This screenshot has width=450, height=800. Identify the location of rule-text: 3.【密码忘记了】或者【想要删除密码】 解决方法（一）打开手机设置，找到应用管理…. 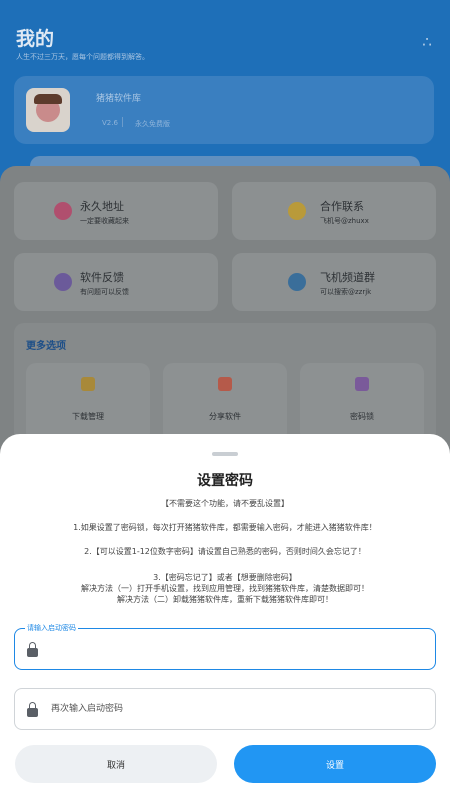
(225, 588).